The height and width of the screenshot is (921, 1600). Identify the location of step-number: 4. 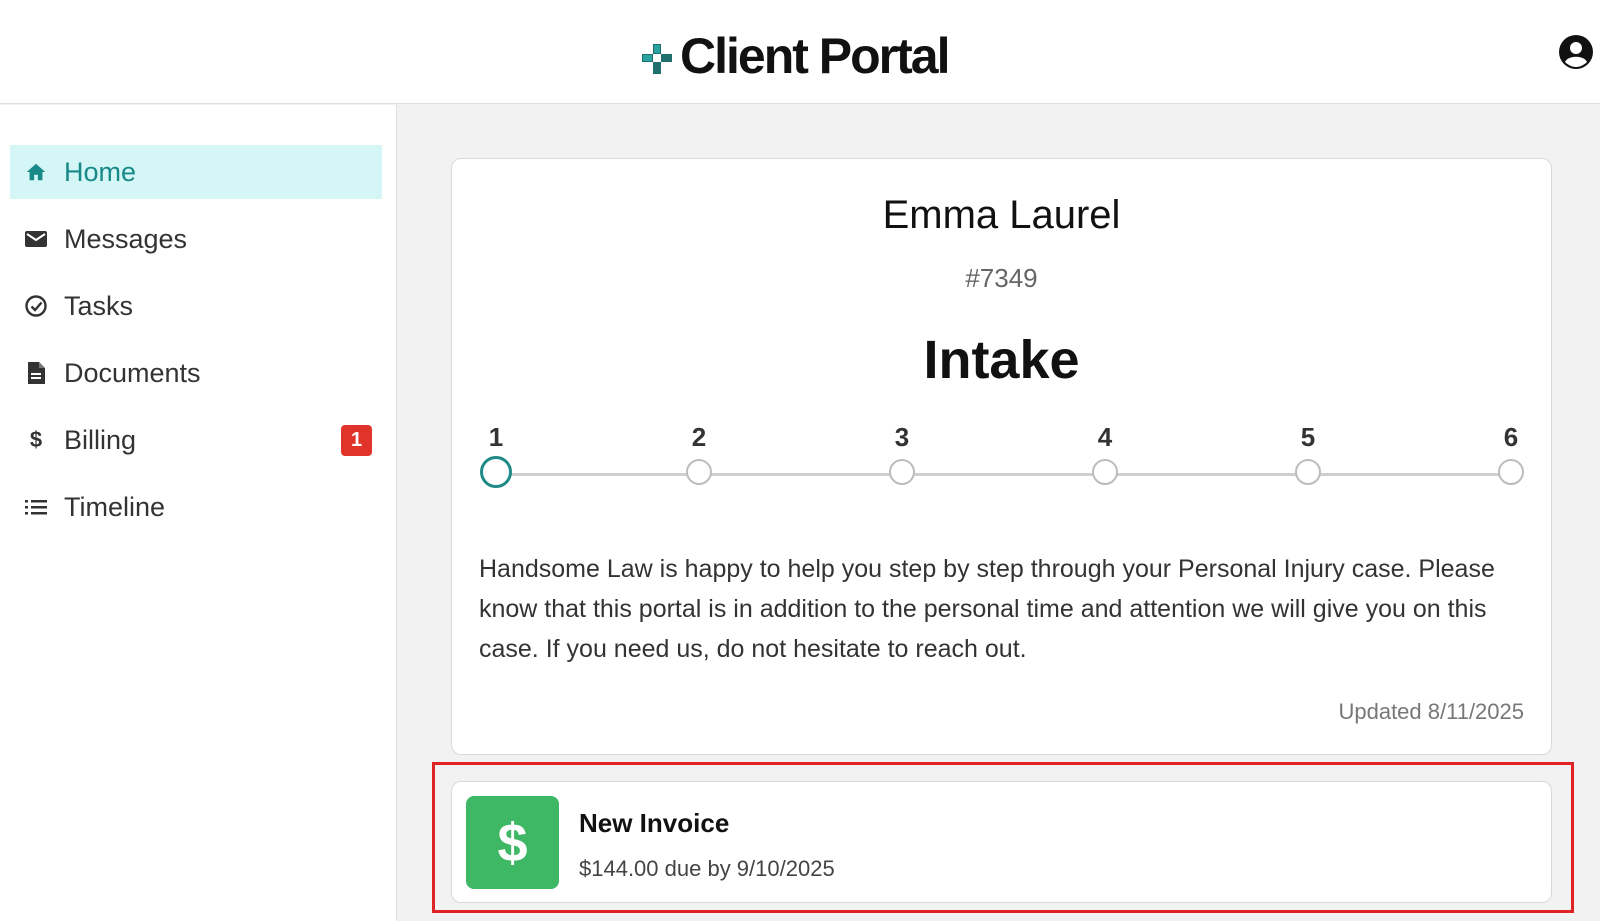
(1105, 437).